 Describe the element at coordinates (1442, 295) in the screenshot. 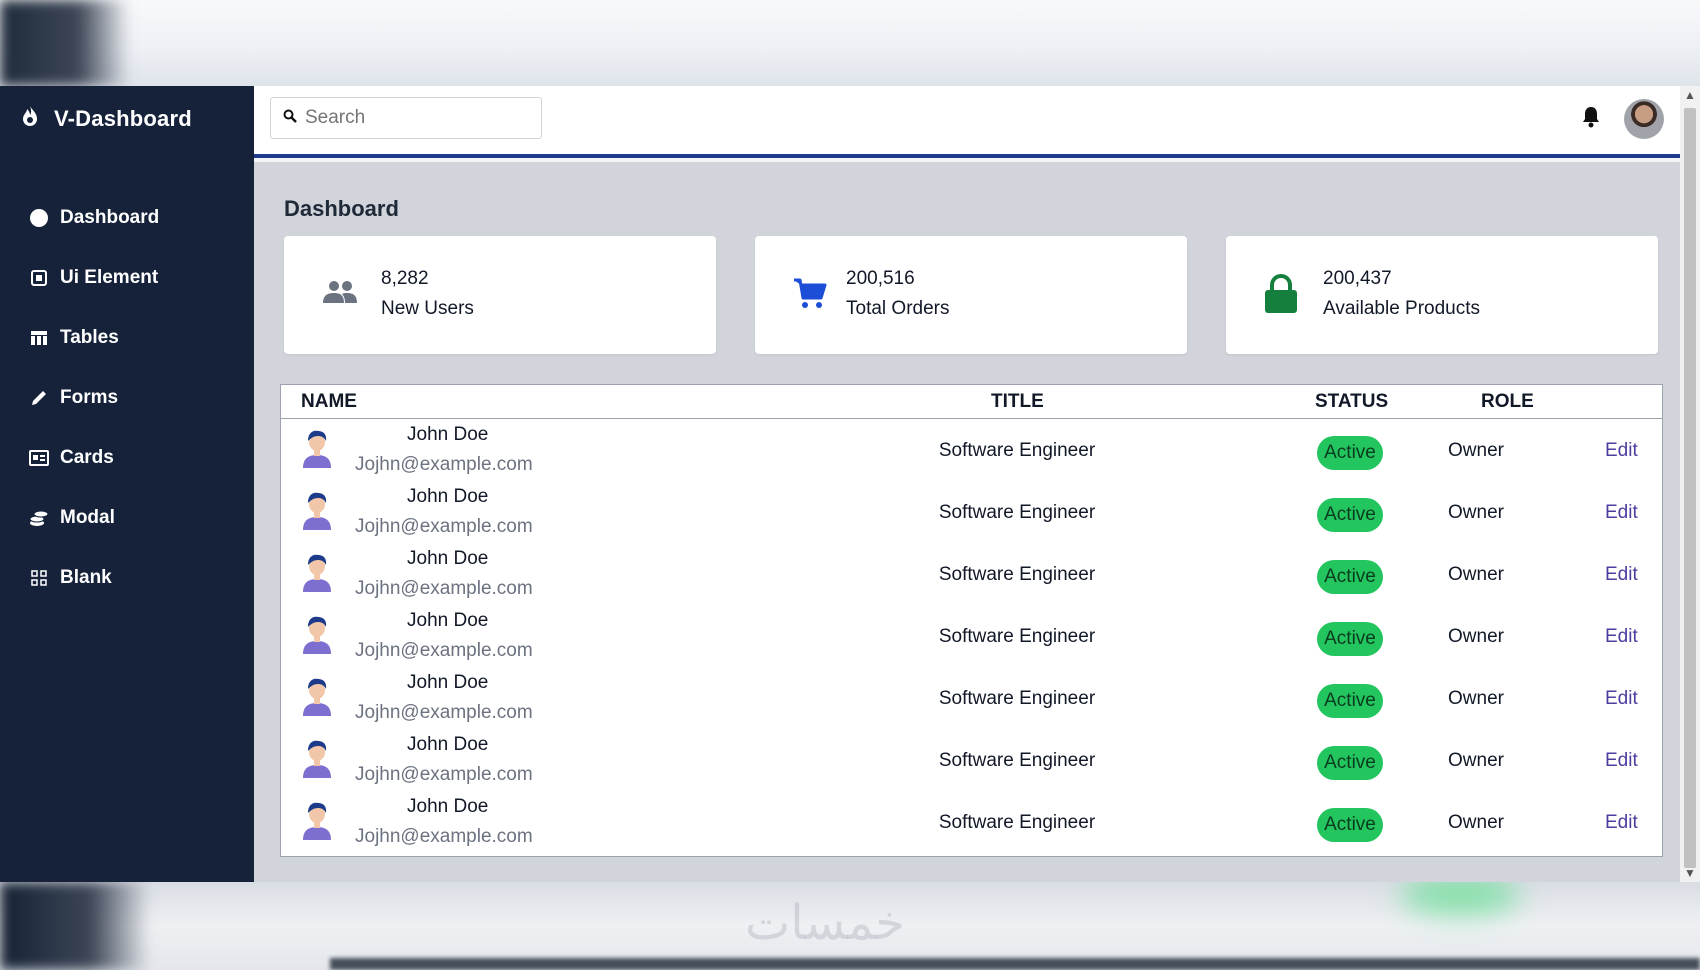

I see `stat-card-products: 200,437 Available Products` at that location.